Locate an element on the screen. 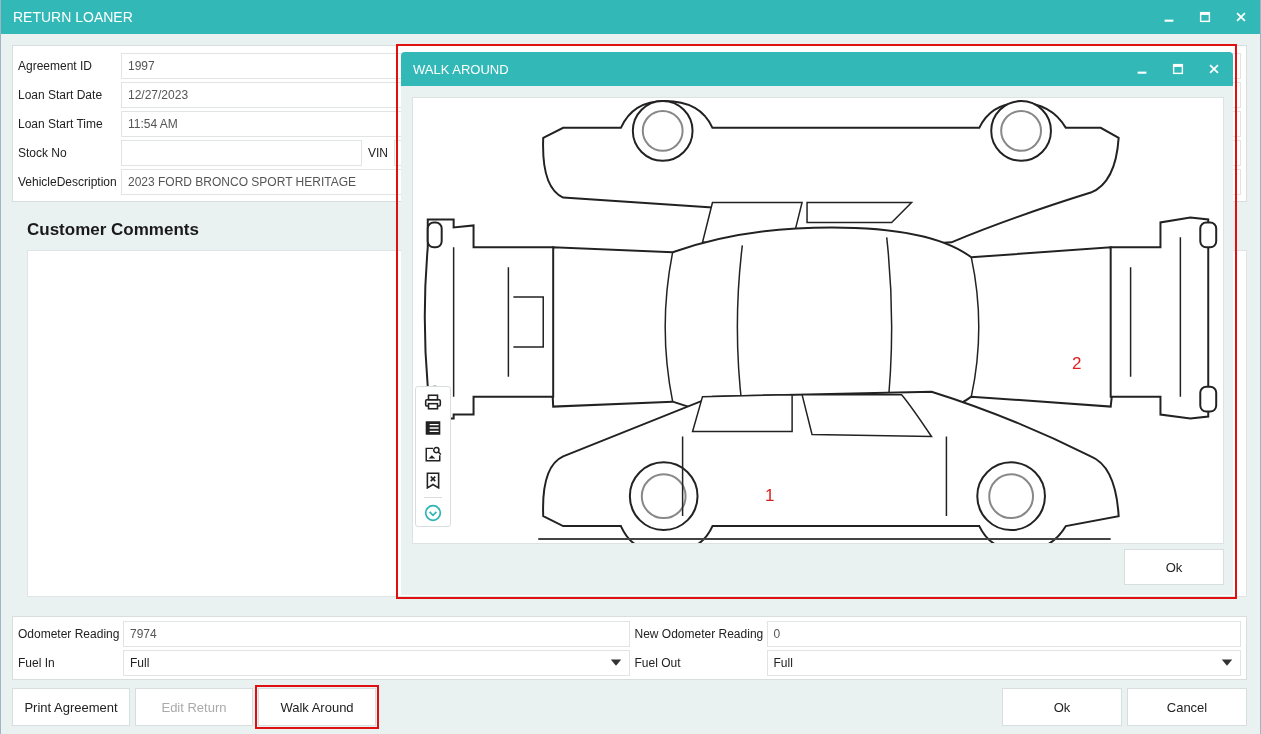 The height and width of the screenshot is (734, 1261). field-label: Fuel In is located at coordinates (37, 662).